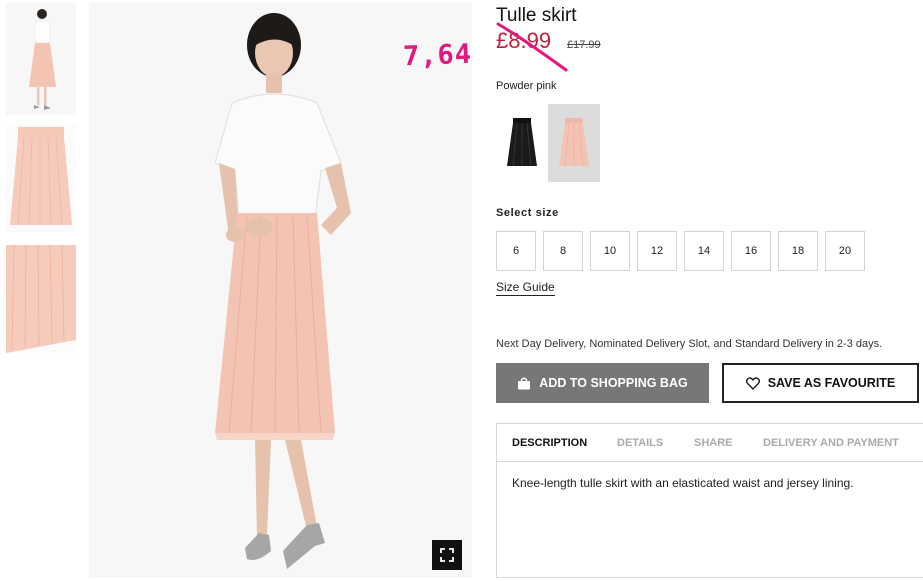 The height and width of the screenshot is (581, 923). I want to click on size-option-6: 6, so click(516, 251).